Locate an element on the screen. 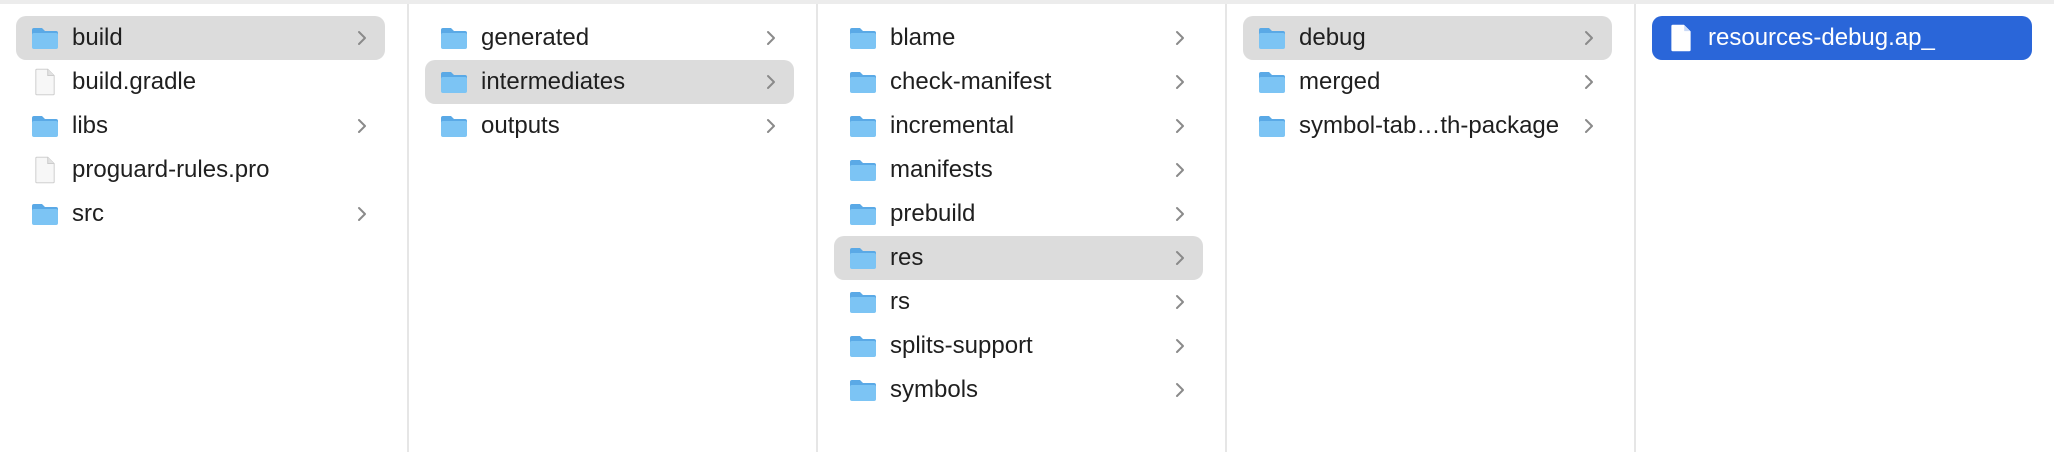 Image resolution: width=2054 pixels, height=452 pixels. folder-row-splits-support: splits-support is located at coordinates (1018, 346).